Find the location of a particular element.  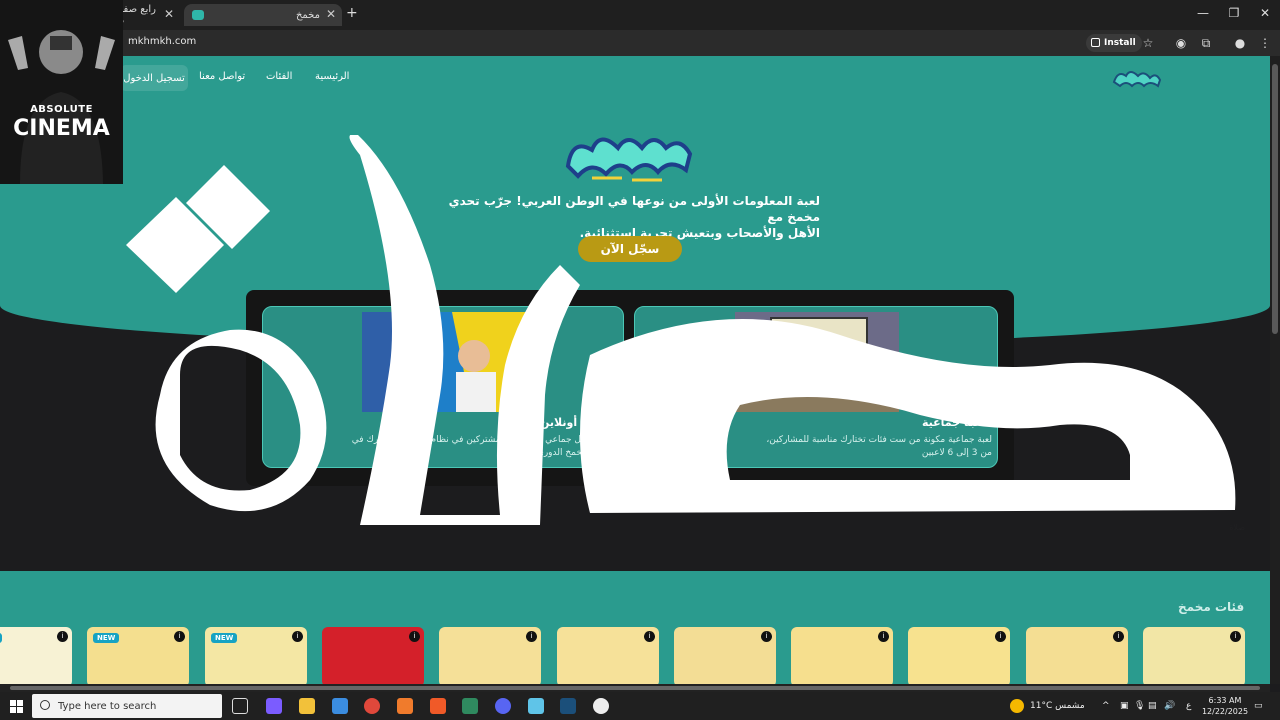

tray-chevron-icon: ^ is located at coordinates (1106, 706).